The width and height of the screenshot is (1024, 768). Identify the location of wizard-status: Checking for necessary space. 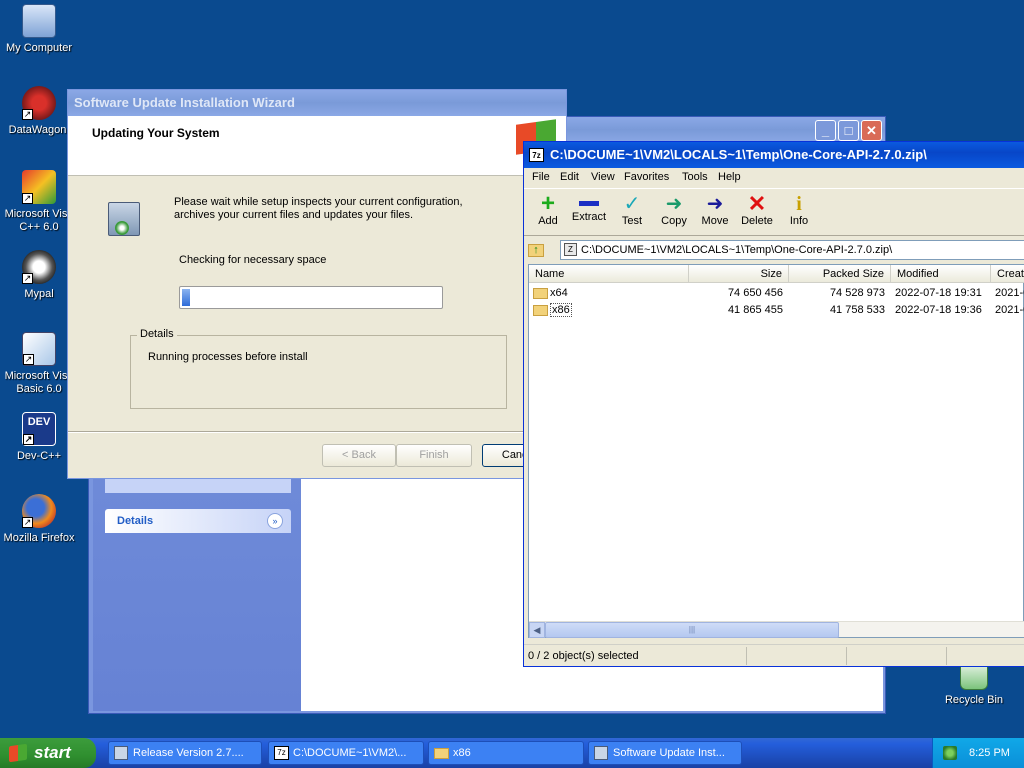
(253, 260).